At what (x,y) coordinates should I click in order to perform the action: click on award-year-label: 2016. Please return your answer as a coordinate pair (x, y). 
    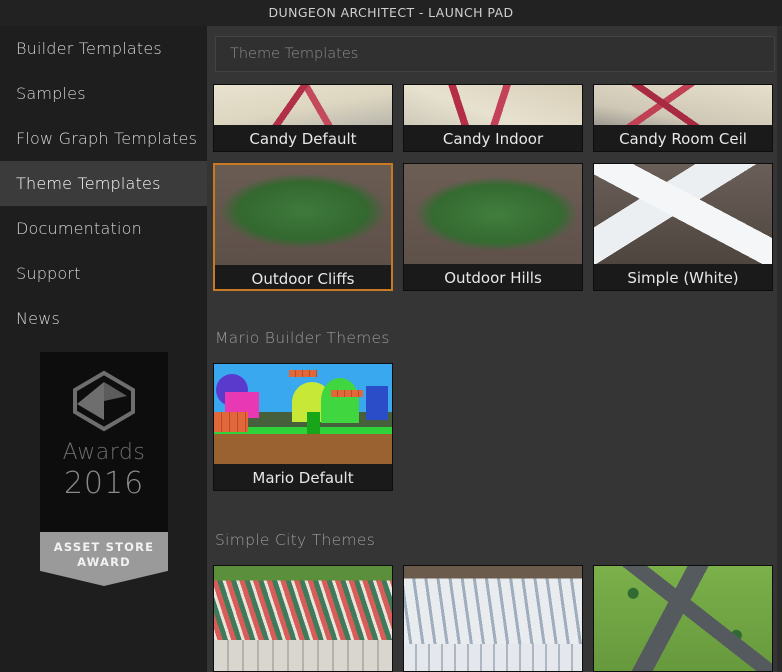
    Looking at the image, I should click on (104, 483).